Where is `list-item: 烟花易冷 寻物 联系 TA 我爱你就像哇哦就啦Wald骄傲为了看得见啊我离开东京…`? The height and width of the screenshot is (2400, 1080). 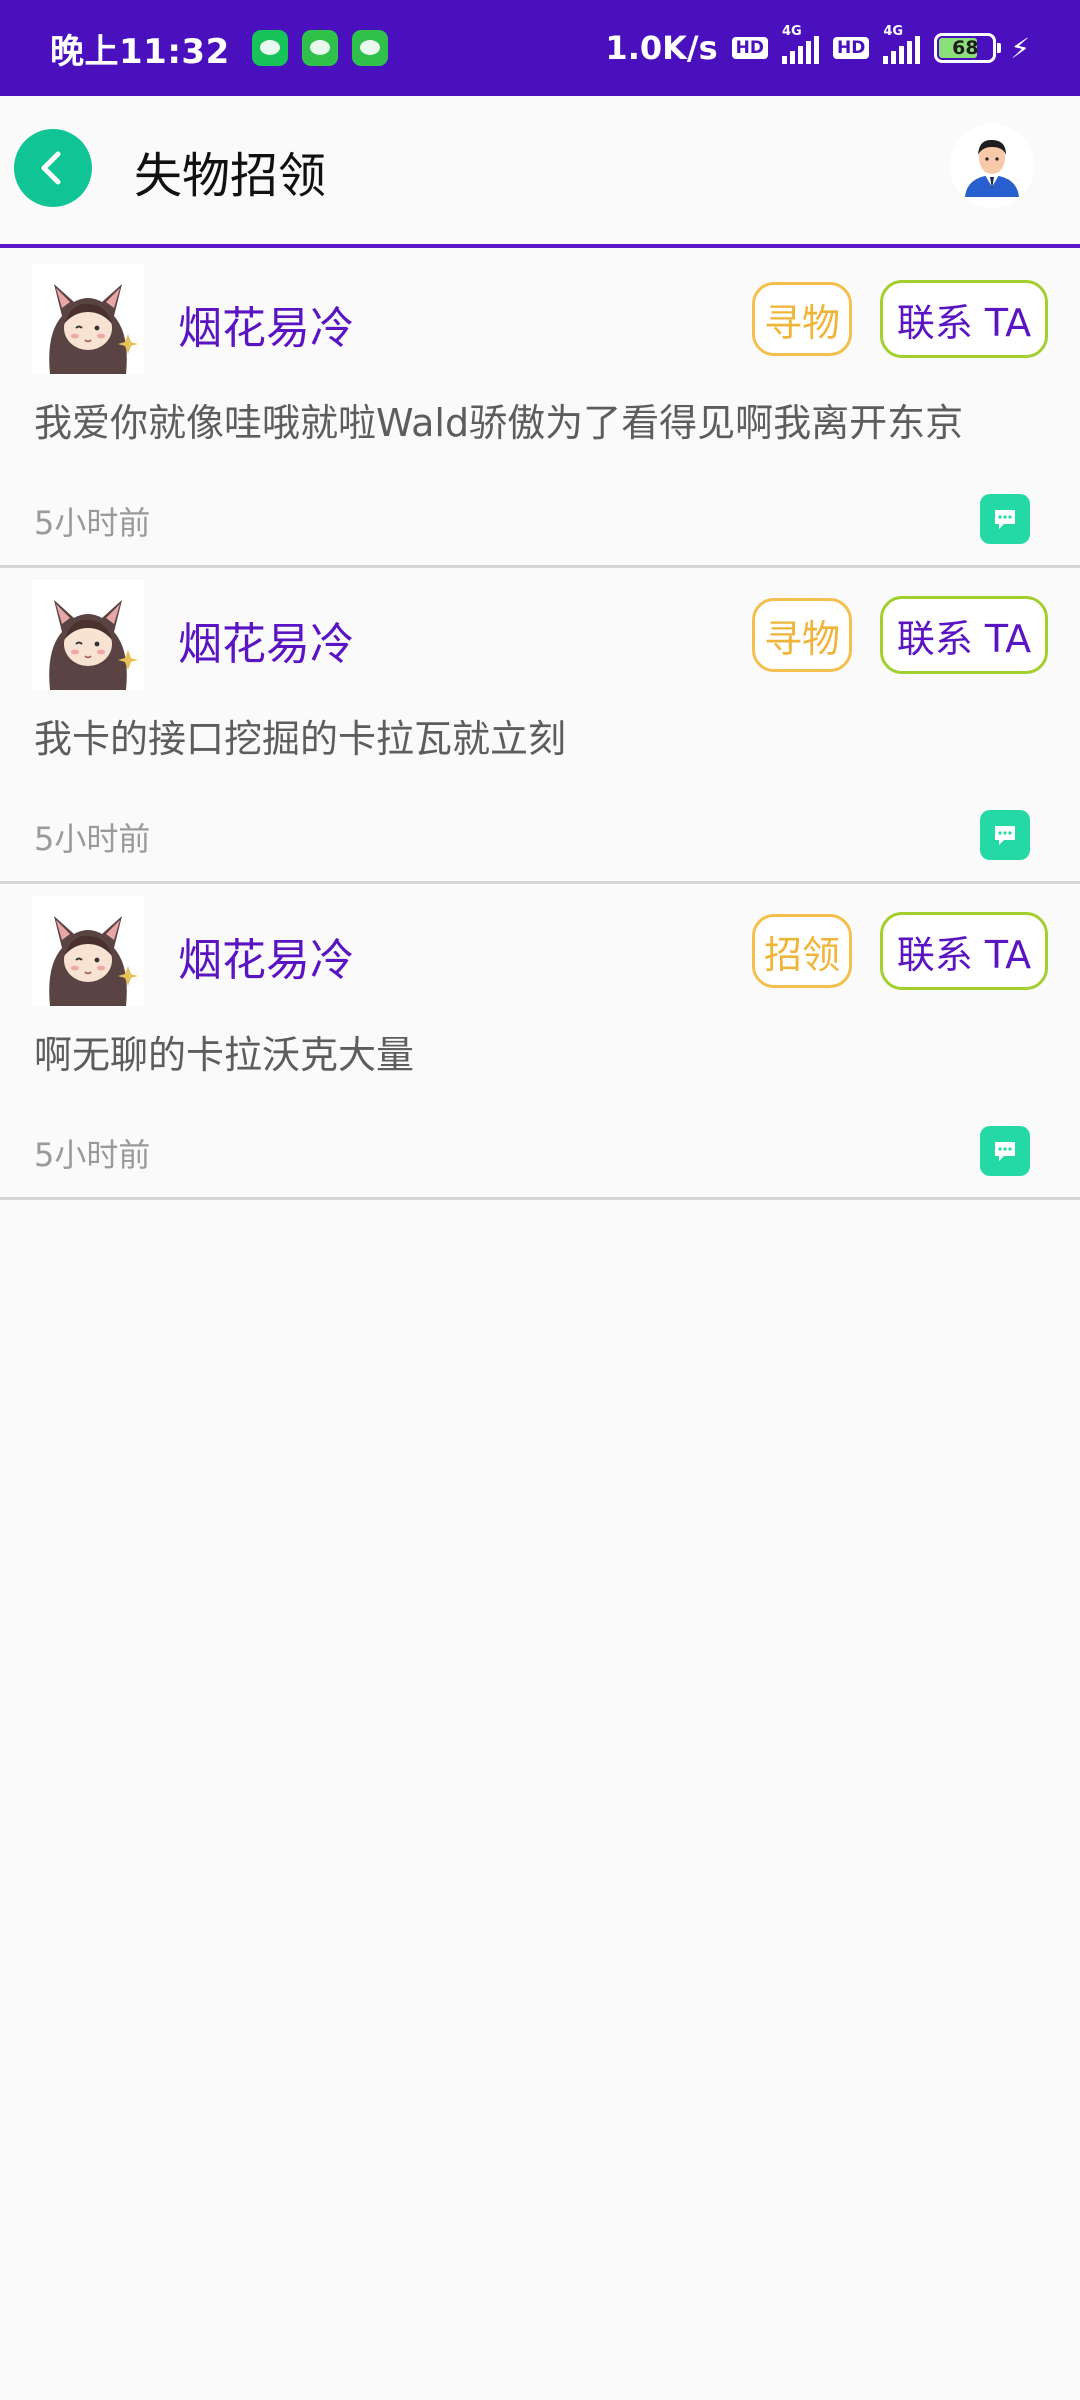 list-item: 烟花易冷 寻物 联系 TA 我爱你就像哇哦就啦Wald骄傲为了看得见啊我离开东京… is located at coordinates (540, 410).